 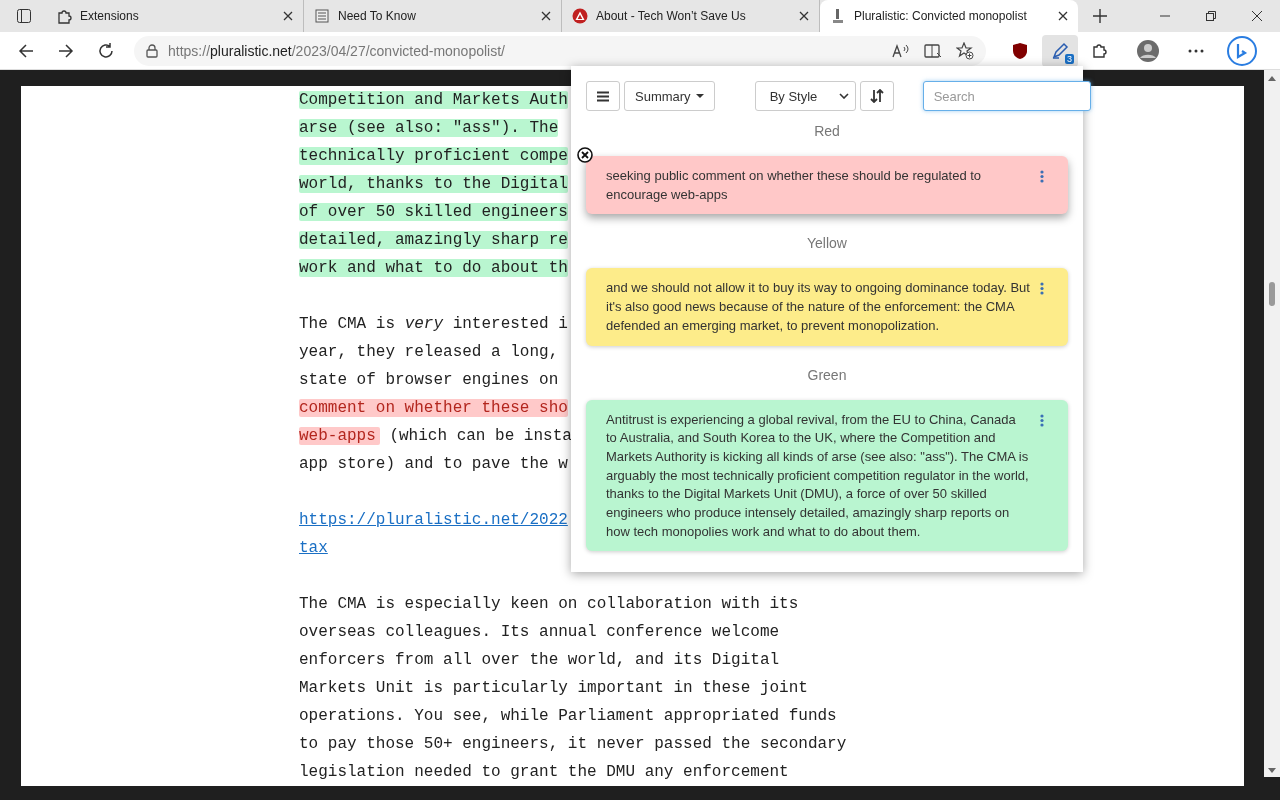 I want to click on highlight-card: and we should not allow it to buy its way to ongoing dominance today. But it's also good news because of the nature of the enforcement: the CMA defended an emerging market, to prevent monopolization., so click(x=827, y=307).